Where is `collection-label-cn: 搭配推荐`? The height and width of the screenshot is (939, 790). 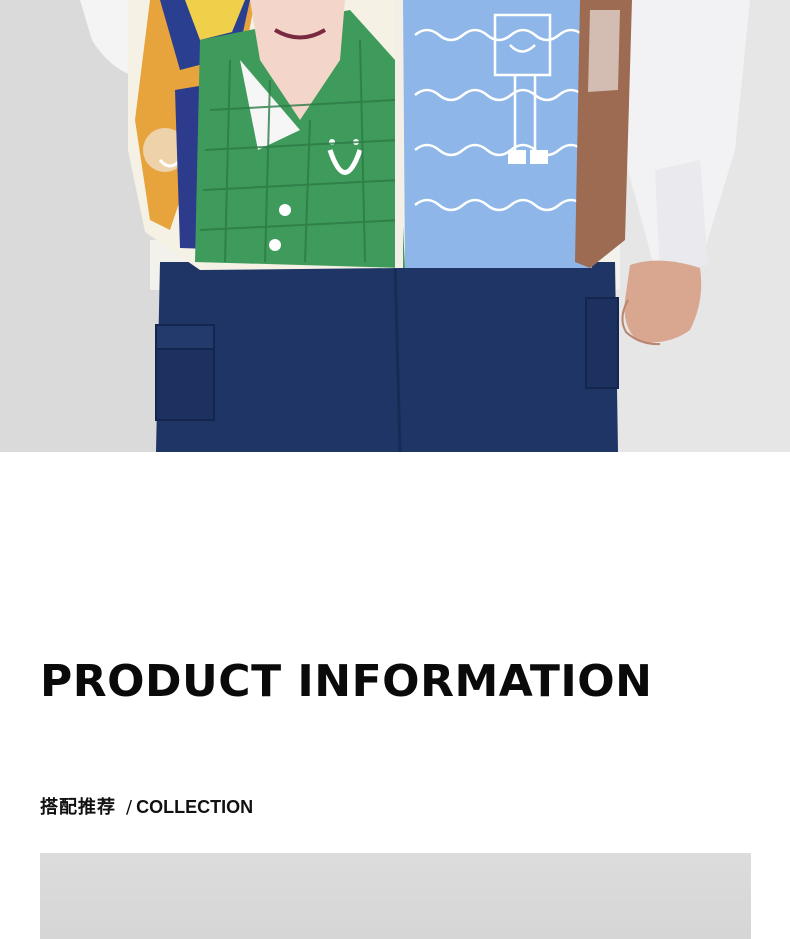 collection-label-cn: 搭配推荐 is located at coordinates (78, 807).